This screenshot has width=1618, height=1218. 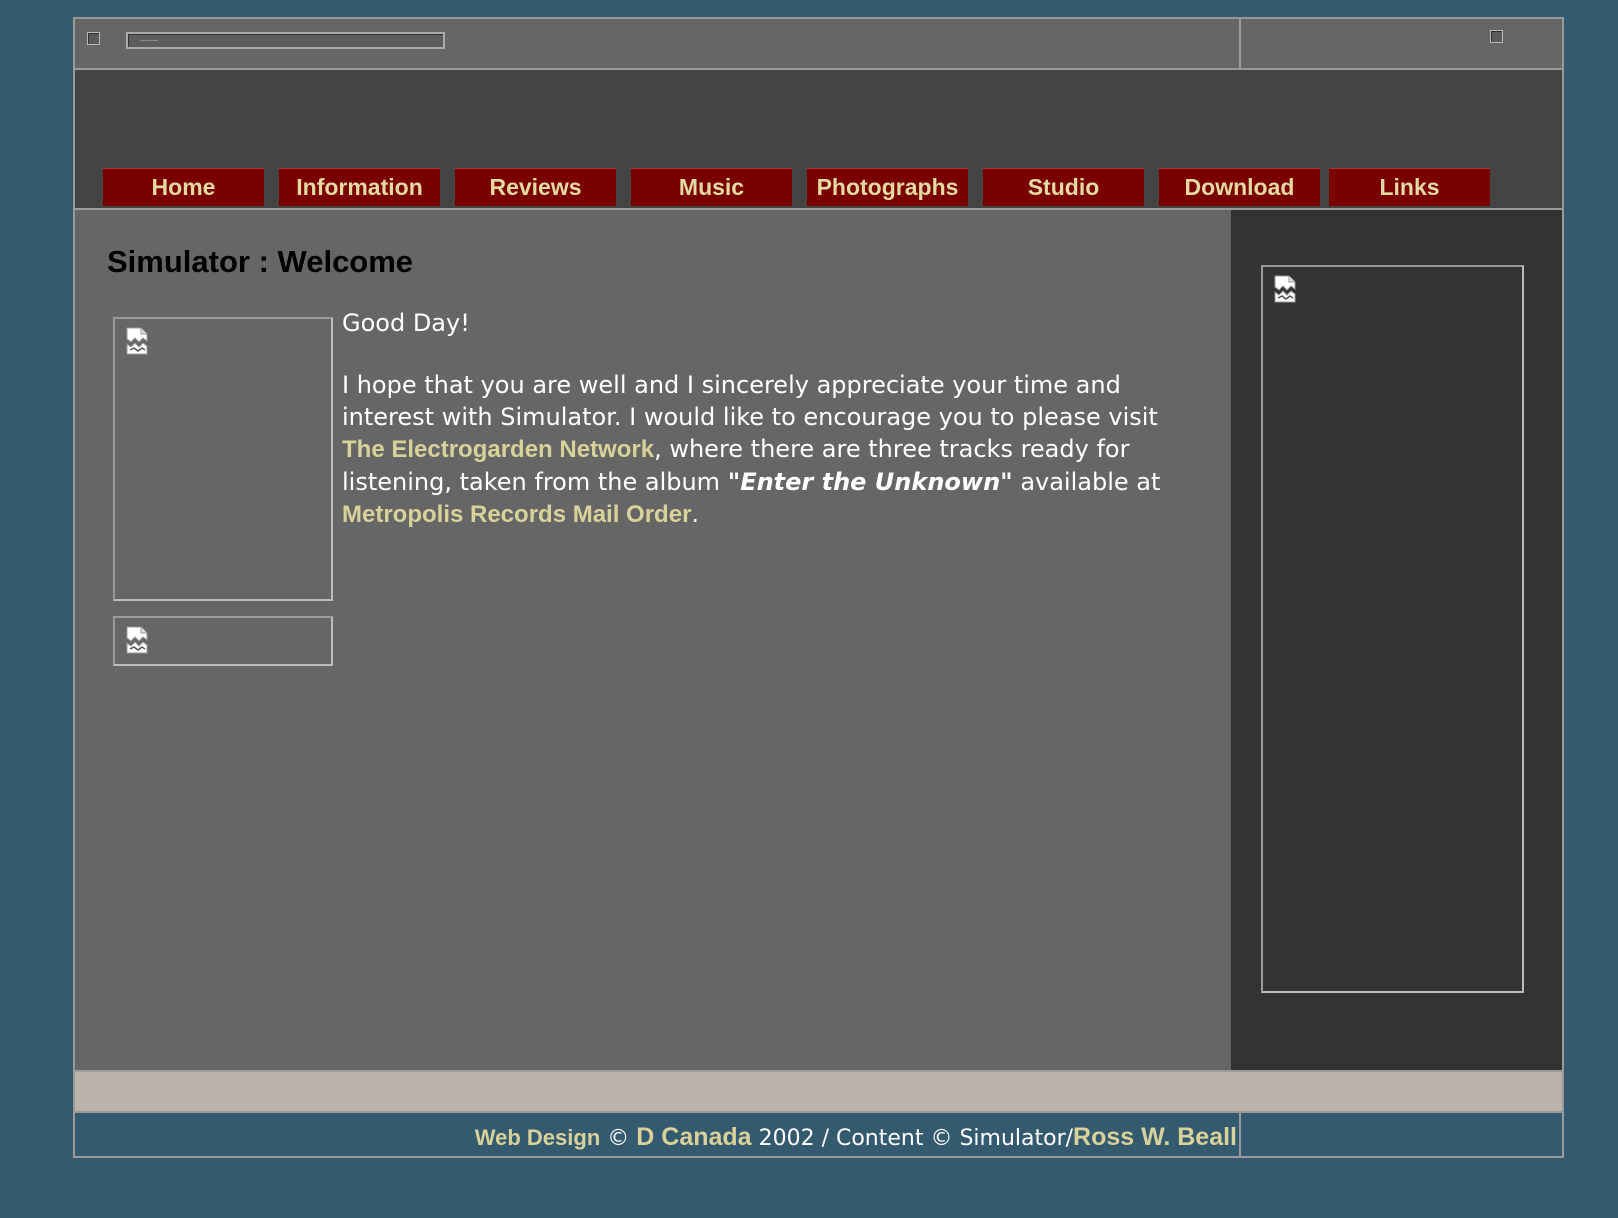 What do you see at coordinates (93, 38) in the screenshot?
I see `left-checkbox` at bounding box center [93, 38].